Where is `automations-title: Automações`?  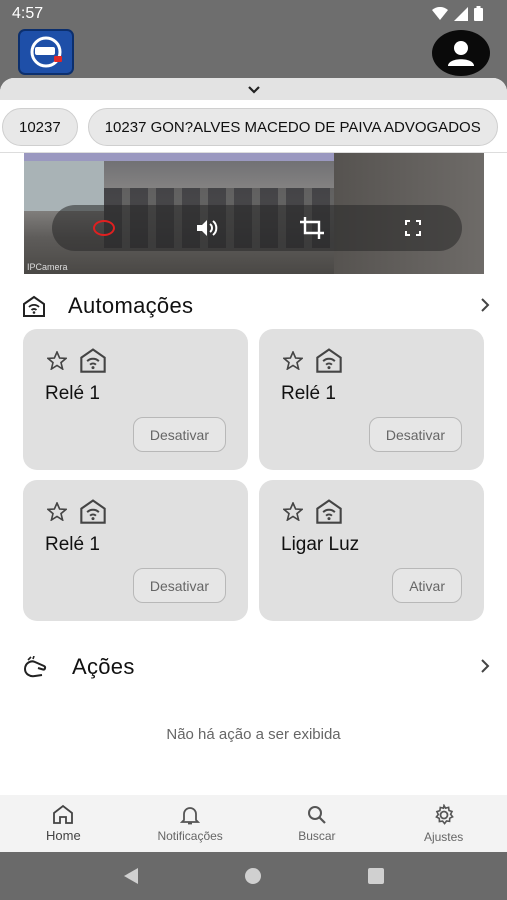
automations-title: Automações is located at coordinates (131, 305).